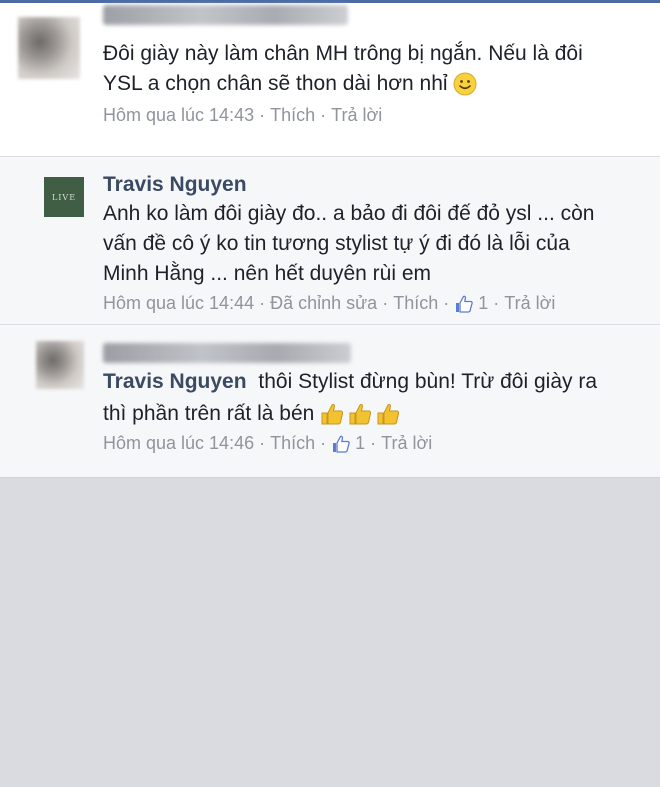 Image resolution: width=660 pixels, height=787 pixels. I want to click on smile-emoji-icon, so click(465, 84).